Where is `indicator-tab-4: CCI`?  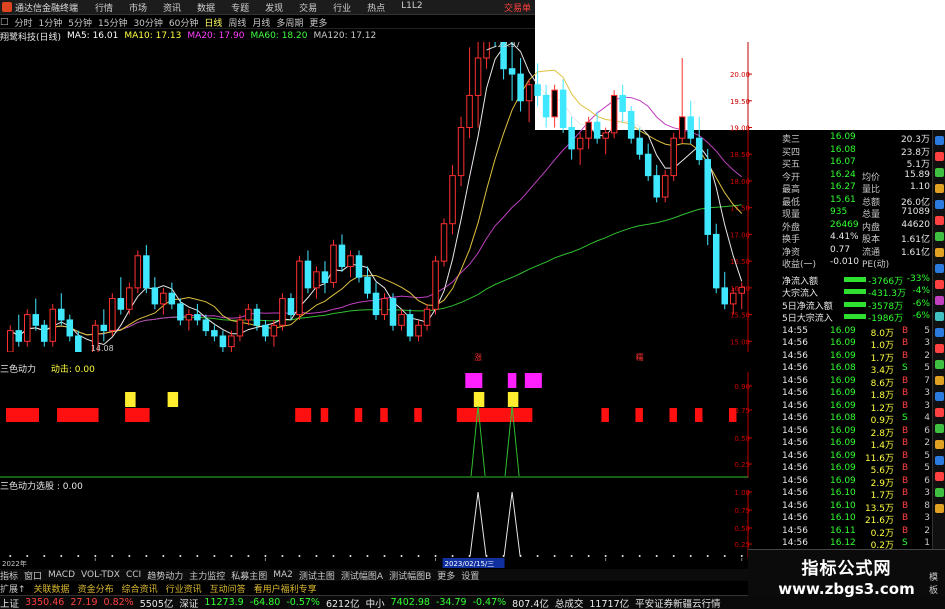
indicator-tab-4: CCI is located at coordinates (133, 575).